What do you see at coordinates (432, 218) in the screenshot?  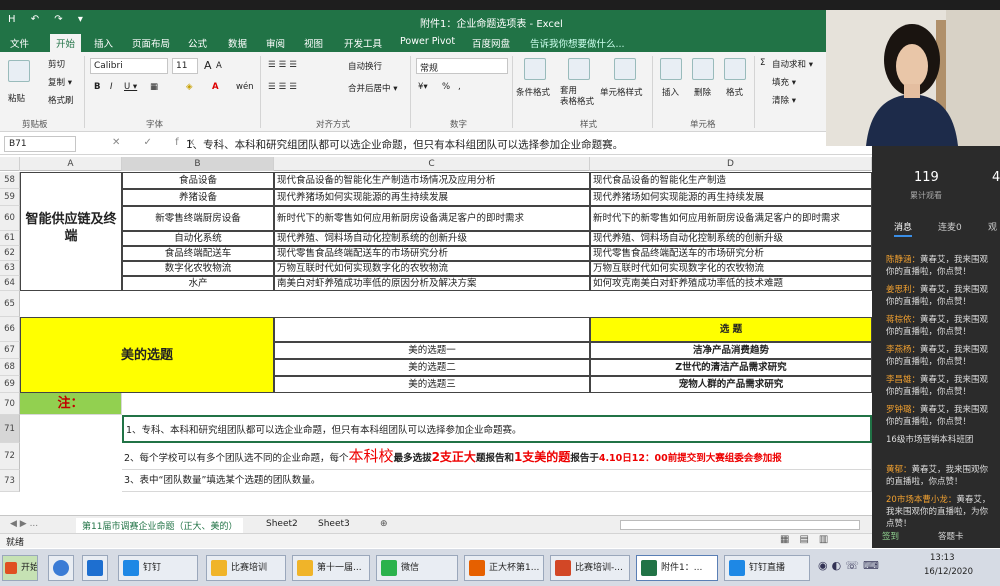 I see `cell-c: 新时代下的新零售如何应用新厨房设备满足客户的即时需求` at bounding box center [432, 218].